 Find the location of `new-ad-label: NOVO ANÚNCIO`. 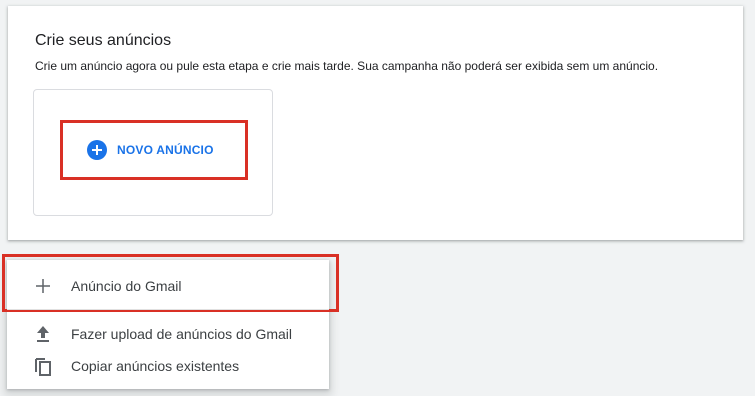

new-ad-label: NOVO ANÚNCIO is located at coordinates (165, 150).